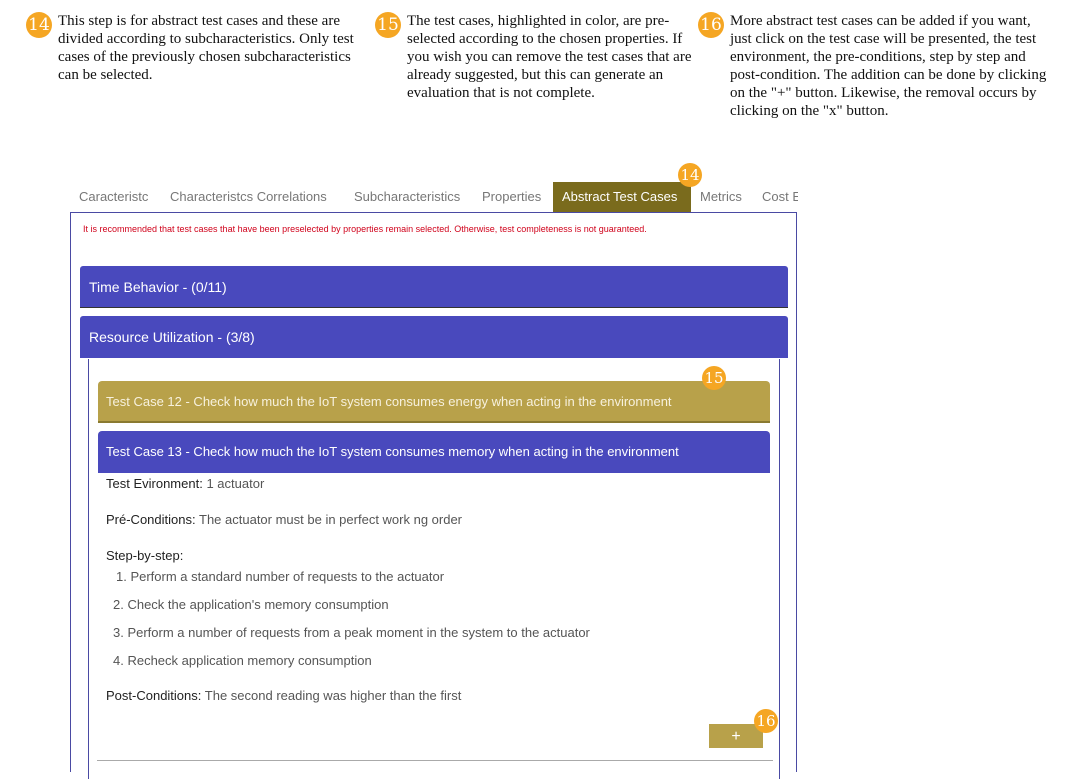  I want to click on note-number-16: 16, so click(711, 25).